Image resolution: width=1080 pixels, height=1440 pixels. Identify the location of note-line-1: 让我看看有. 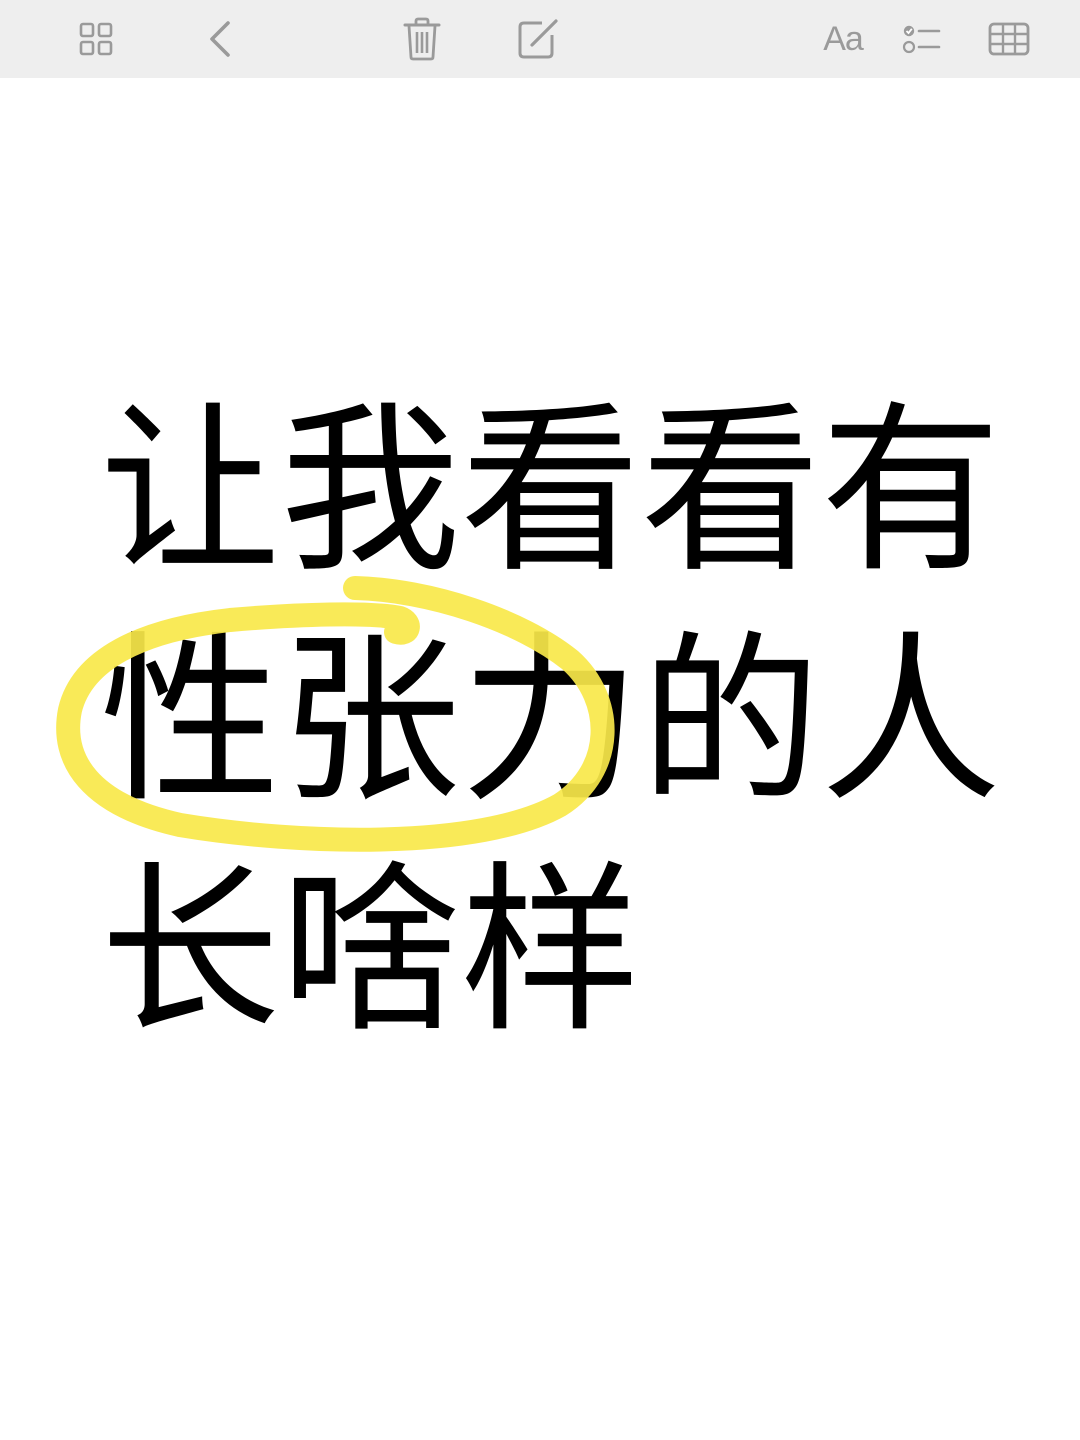
(550, 491).